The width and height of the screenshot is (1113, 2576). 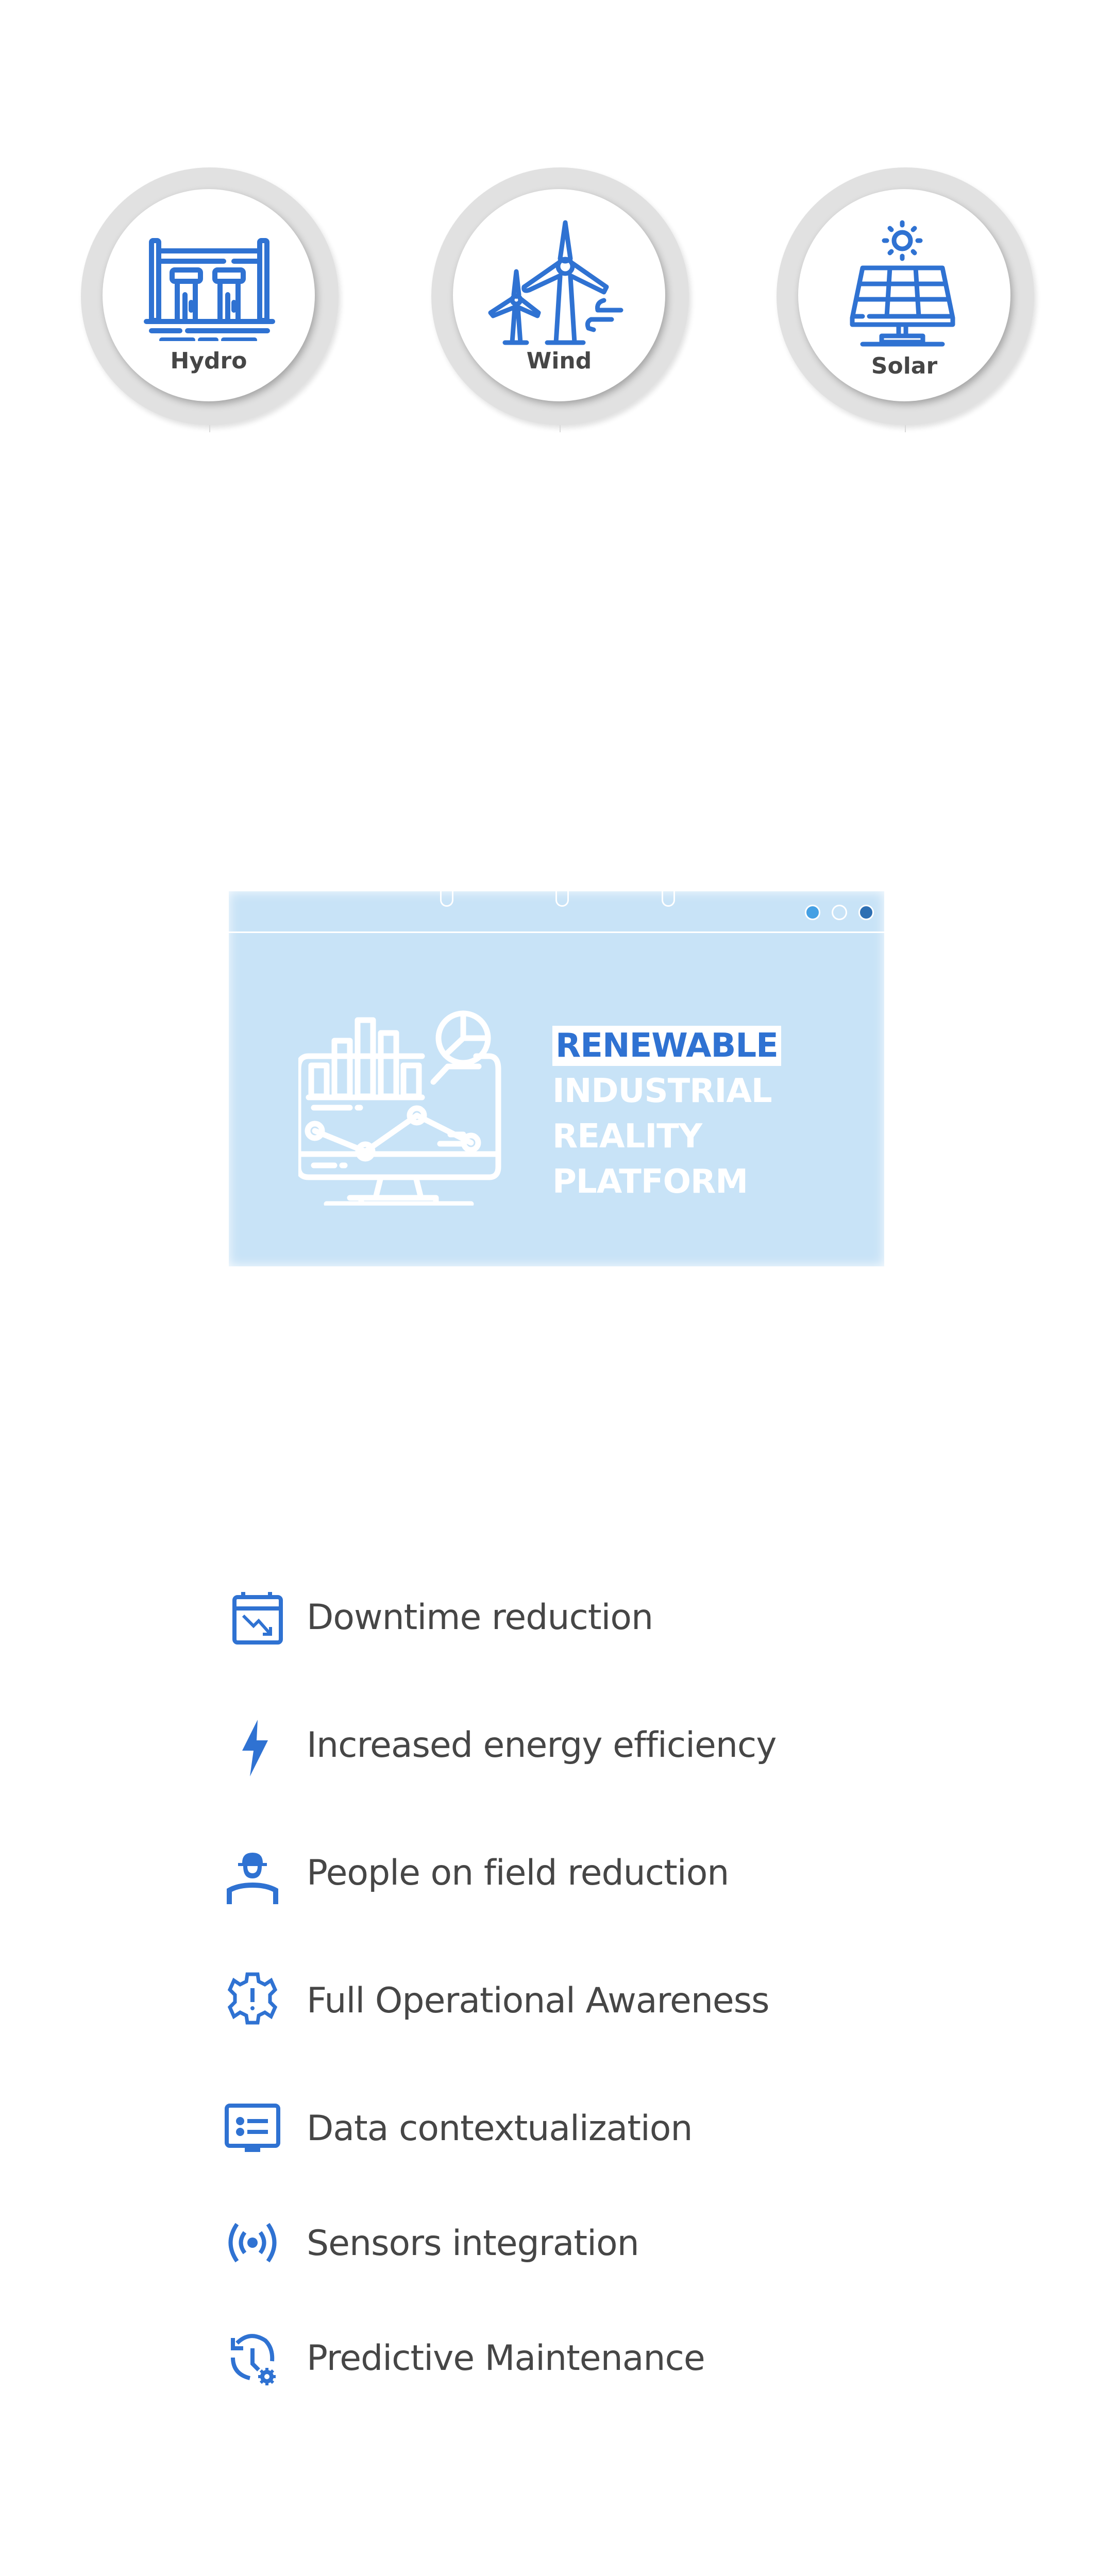 I want to click on monitor-analytics-icon, so click(x=399, y=1108).